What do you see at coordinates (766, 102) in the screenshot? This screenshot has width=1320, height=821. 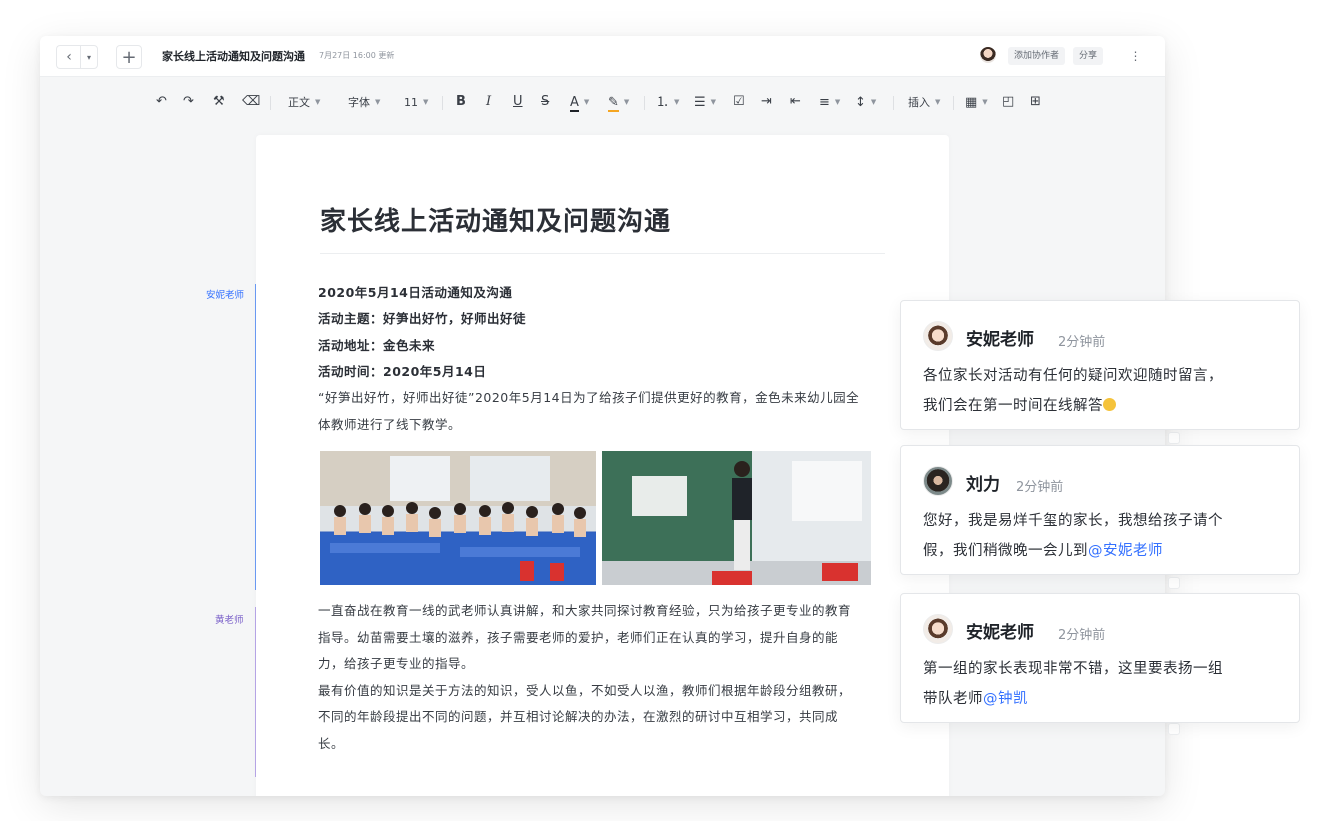 I see `indent-icon: ⇥` at bounding box center [766, 102].